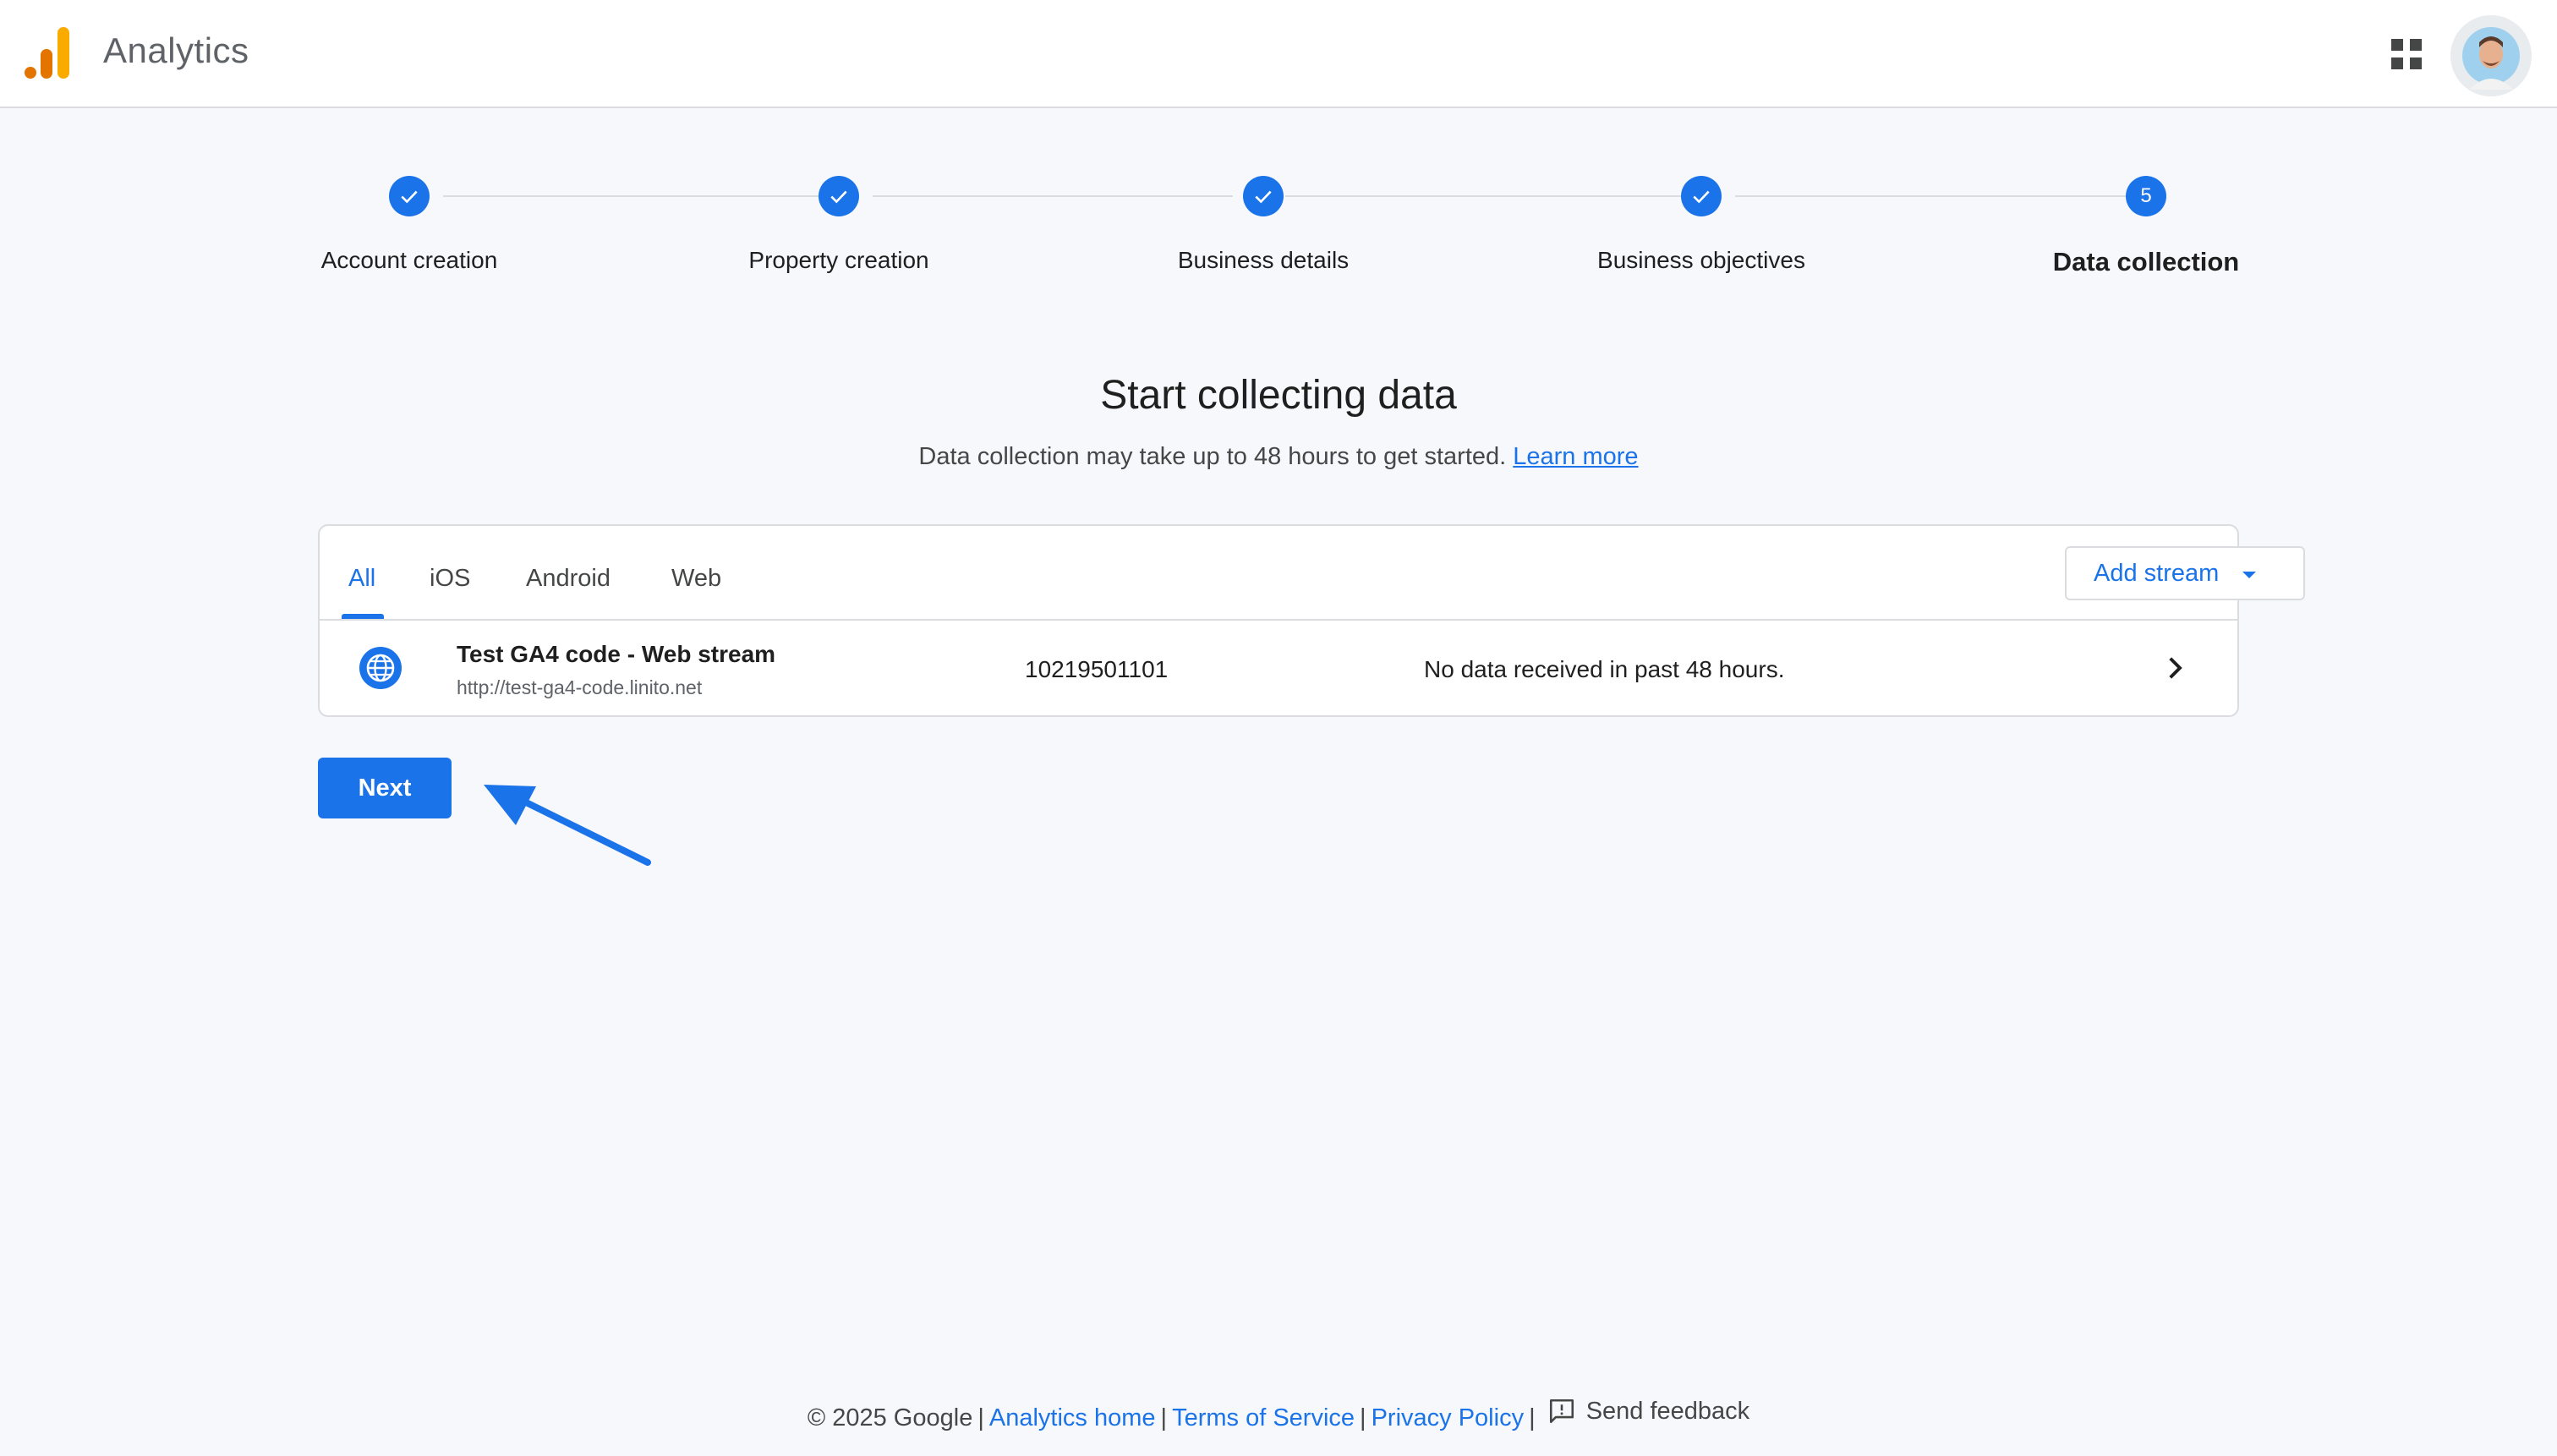  I want to click on step-3-label: Business details, so click(1263, 260).